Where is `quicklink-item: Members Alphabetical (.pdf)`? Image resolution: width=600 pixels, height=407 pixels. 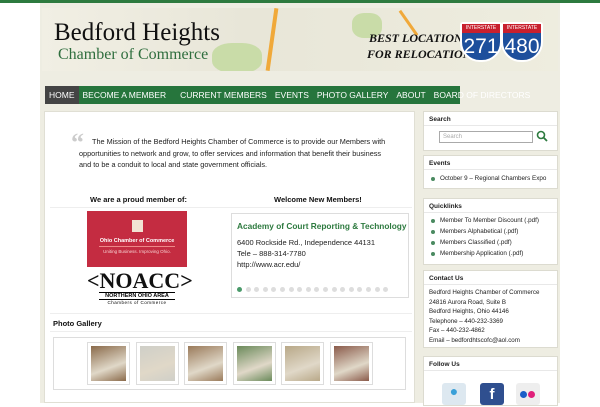
quicklink-item: Members Alphabetical (.pdf) is located at coordinates (490, 231).